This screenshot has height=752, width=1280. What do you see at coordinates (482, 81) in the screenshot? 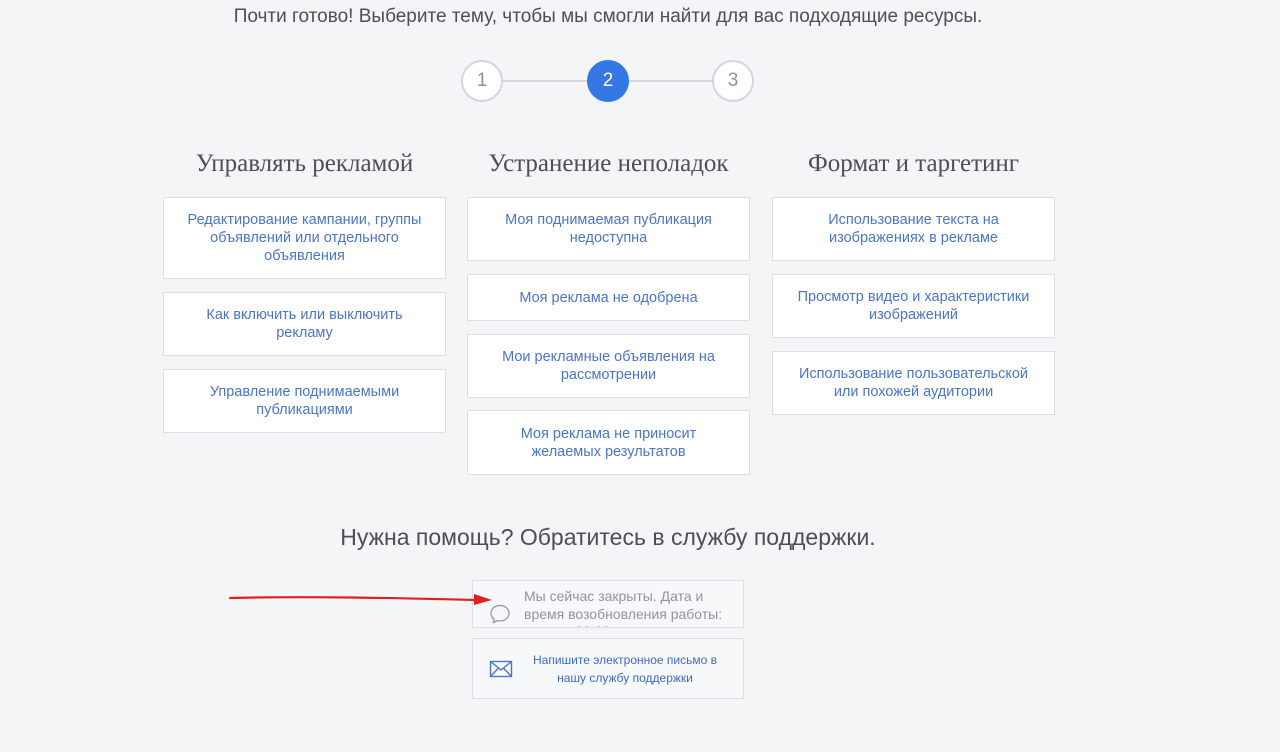
I see `step-1: 1` at bounding box center [482, 81].